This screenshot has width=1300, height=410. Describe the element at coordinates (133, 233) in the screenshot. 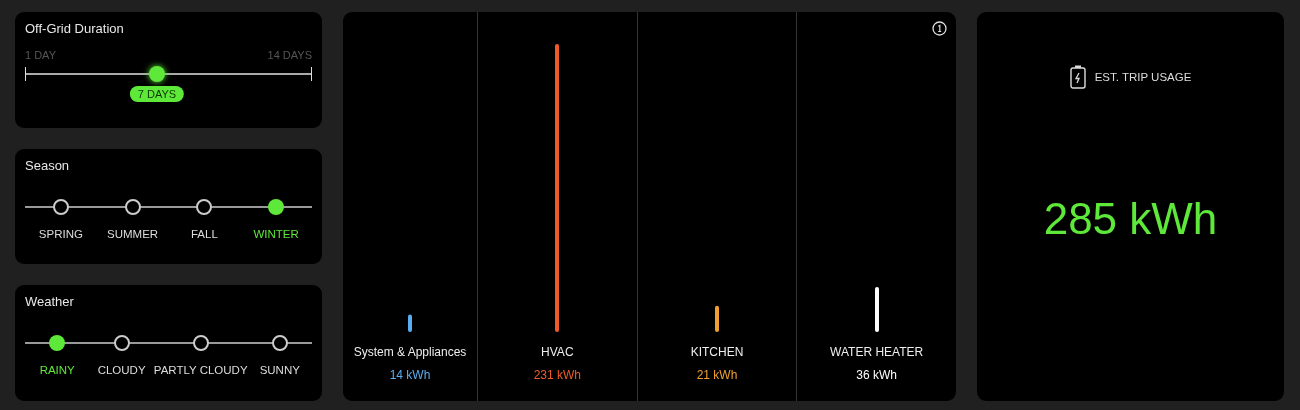

I see `option-label: SUMMER` at that location.